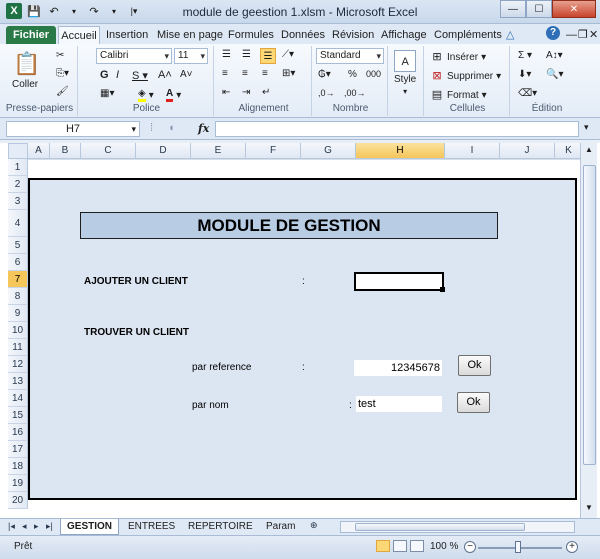 The width and height of the screenshot is (600, 559). I want to click on percent-icon: %, so click(352, 74).